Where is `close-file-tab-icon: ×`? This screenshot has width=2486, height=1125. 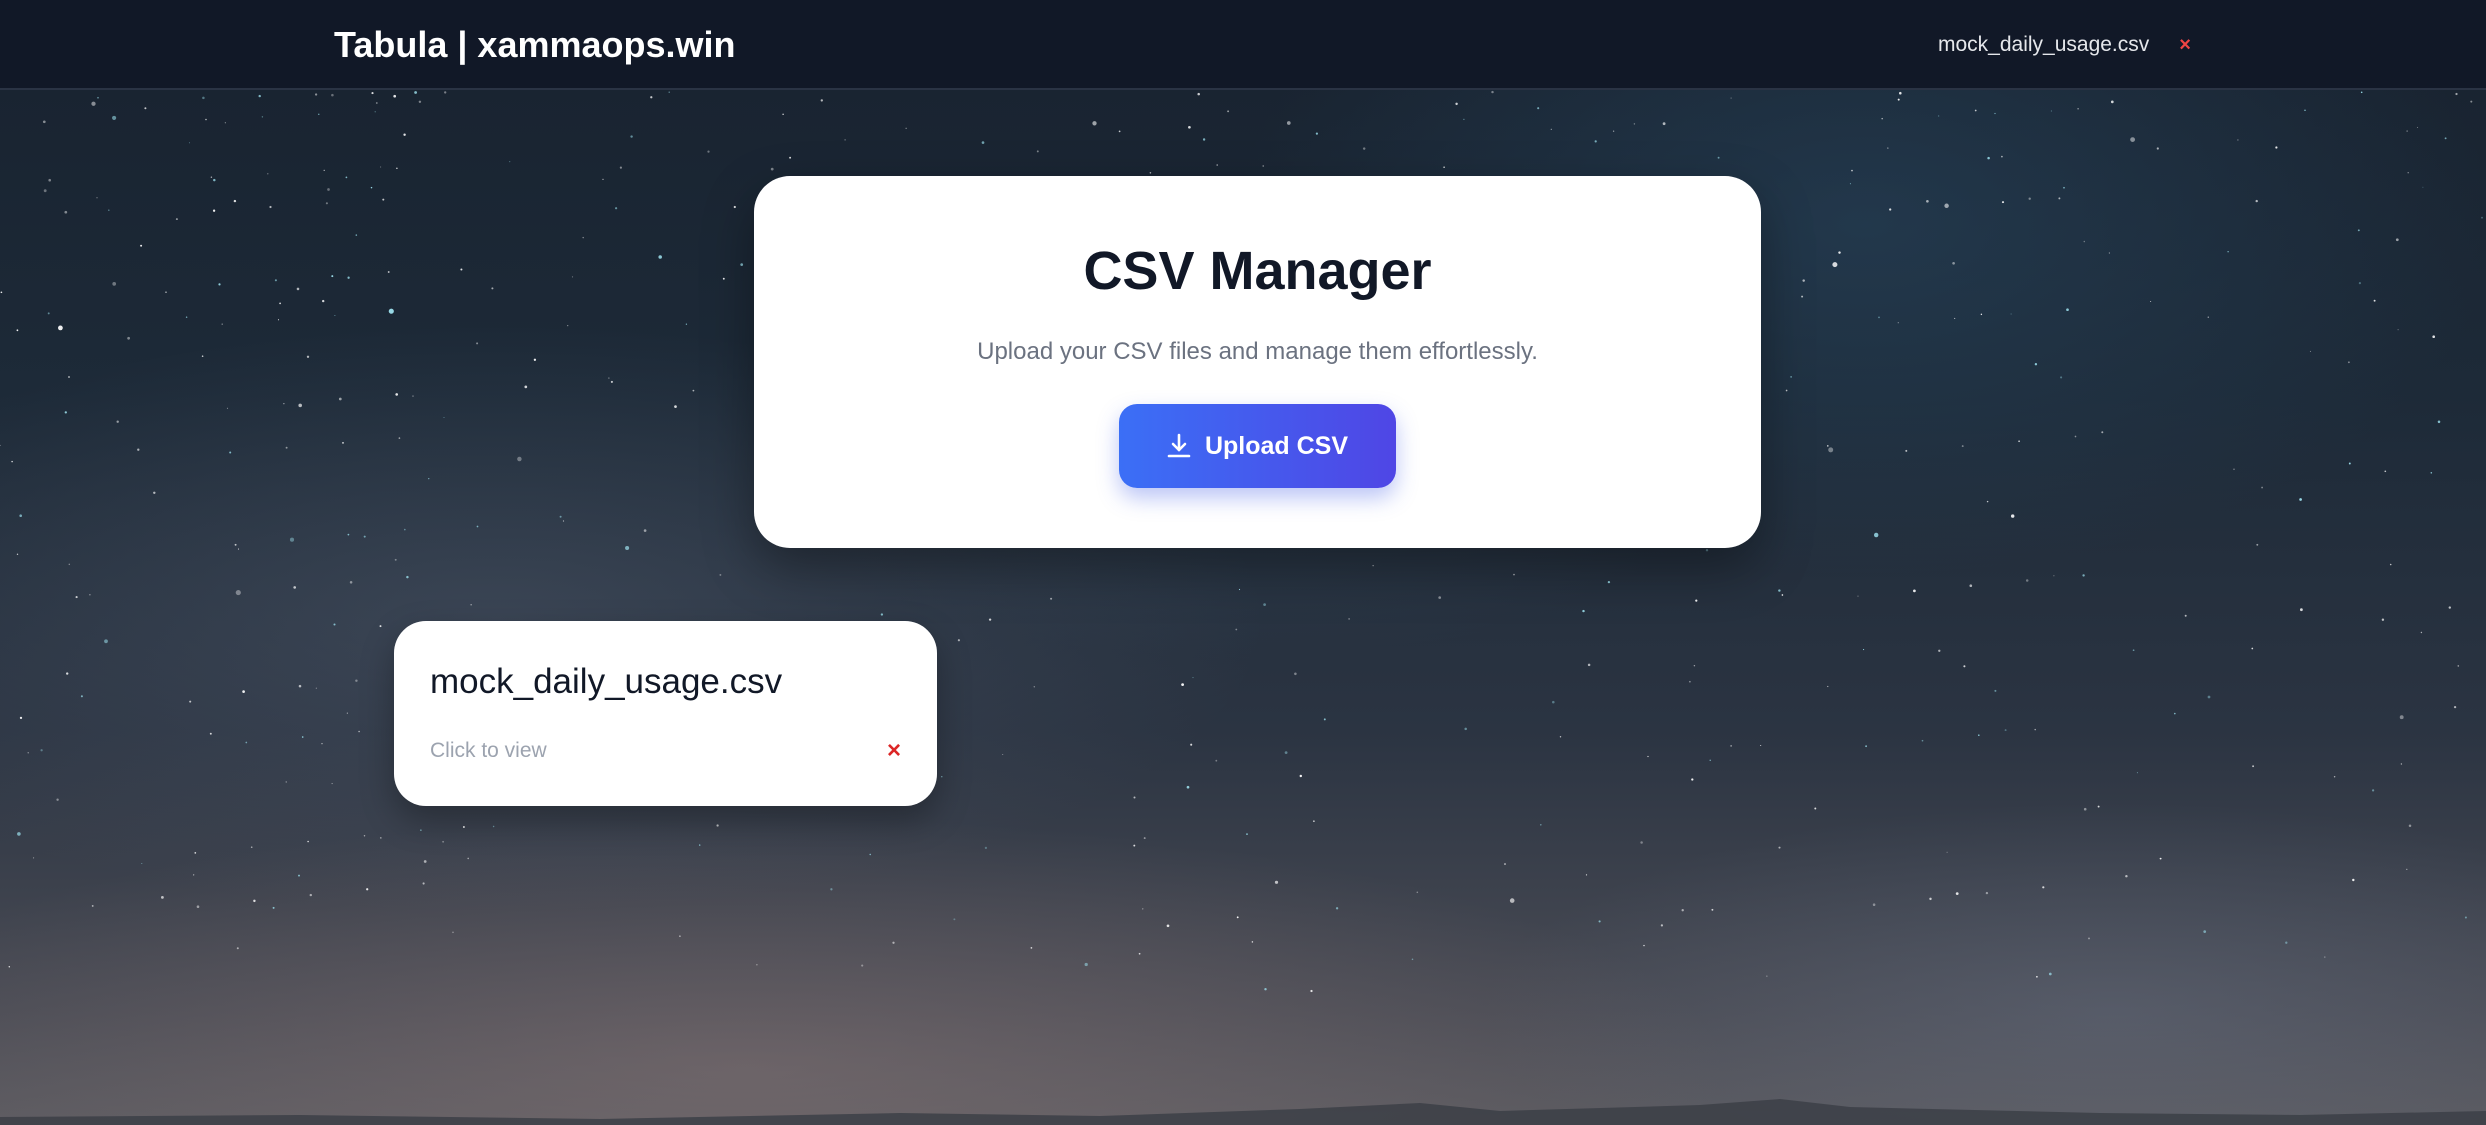
close-file-tab-icon: × is located at coordinates (2185, 45).